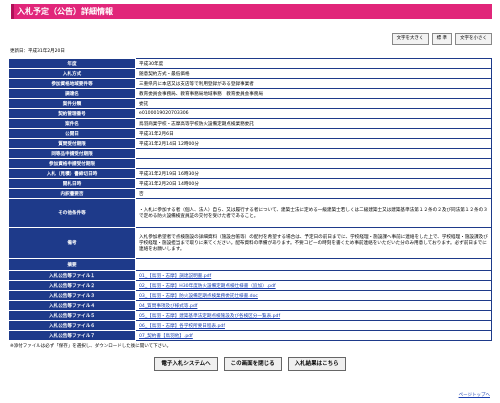 The image size is (500, 403). Describe the element at coordinates (91, 346) in the screenshot. I see `download-note: ※添付ファイルは必ず「保存」を選択し、ダウンロードした後に開いて下さい。` at that location.